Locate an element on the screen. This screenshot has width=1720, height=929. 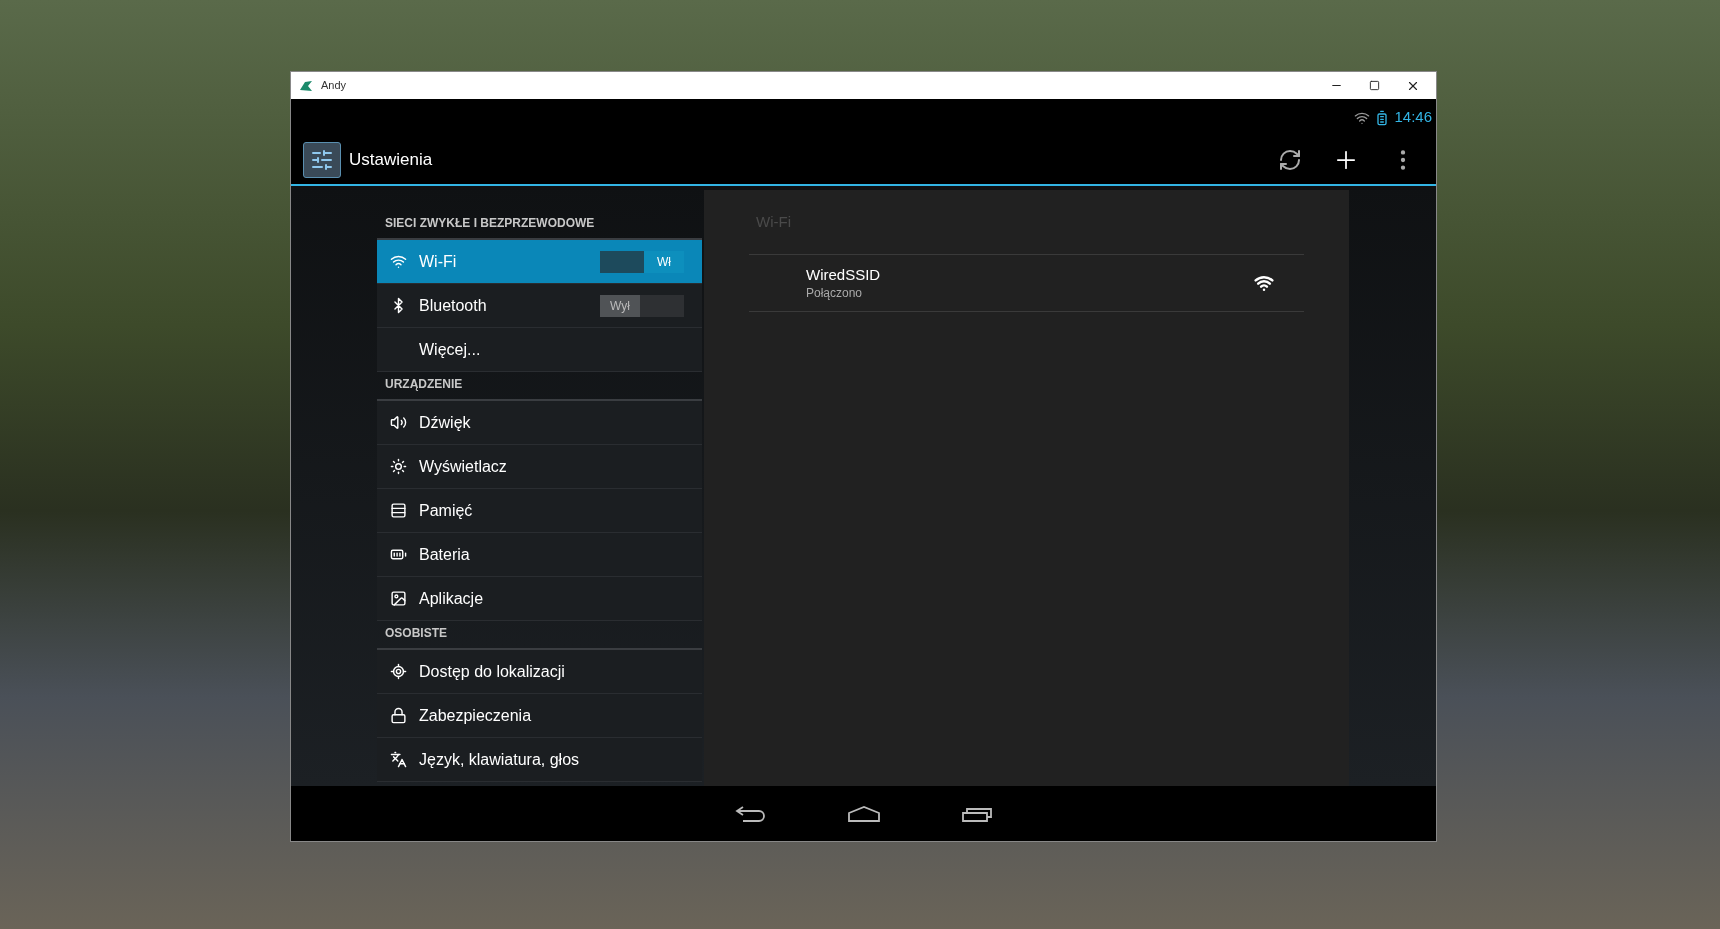
item-label: Aplikacje is located at coordinates (451, 598).